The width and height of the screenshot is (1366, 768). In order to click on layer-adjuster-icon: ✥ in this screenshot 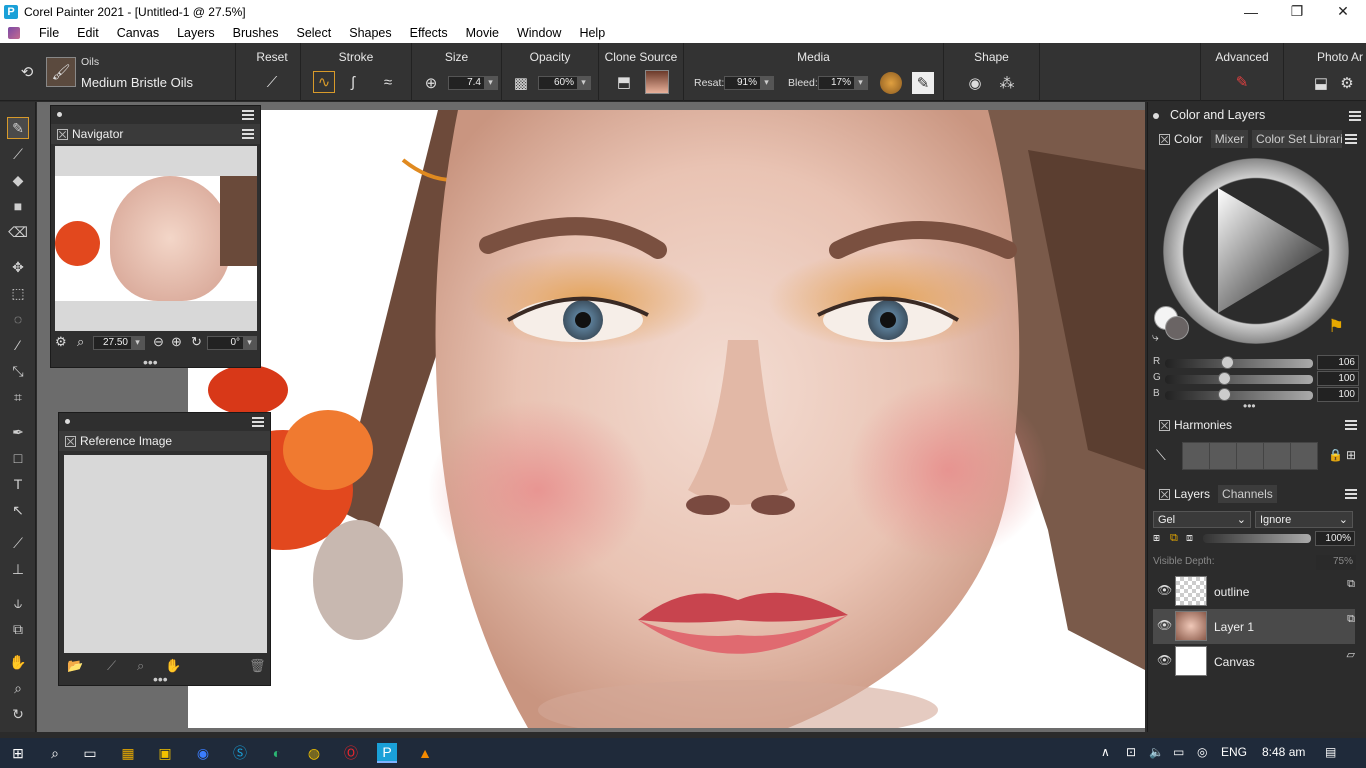, I will do `click(18, 267)`.